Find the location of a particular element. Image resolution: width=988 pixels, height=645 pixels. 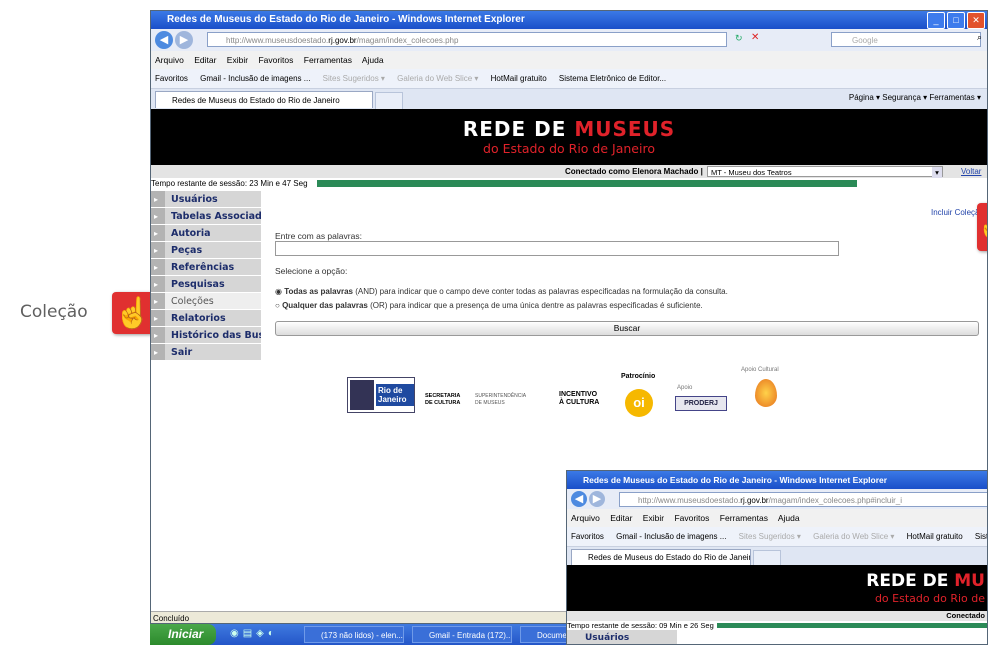

maximize-icon: □ is located at coordinates (956, 20).